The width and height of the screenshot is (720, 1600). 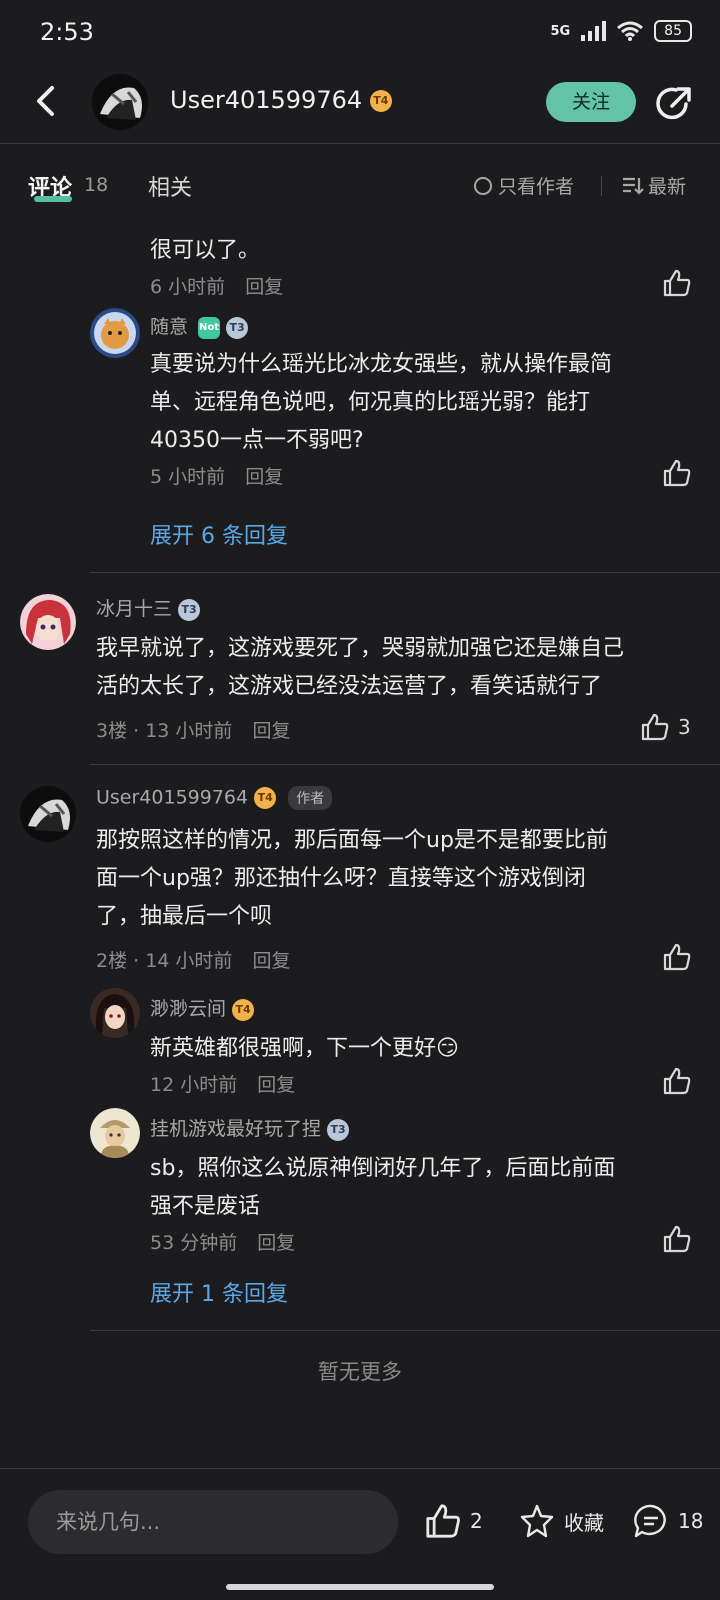 What do you see at coordinates (360, 1587) in the screenshot?
I see `home-indicator` at bounding box center [360, 1587].